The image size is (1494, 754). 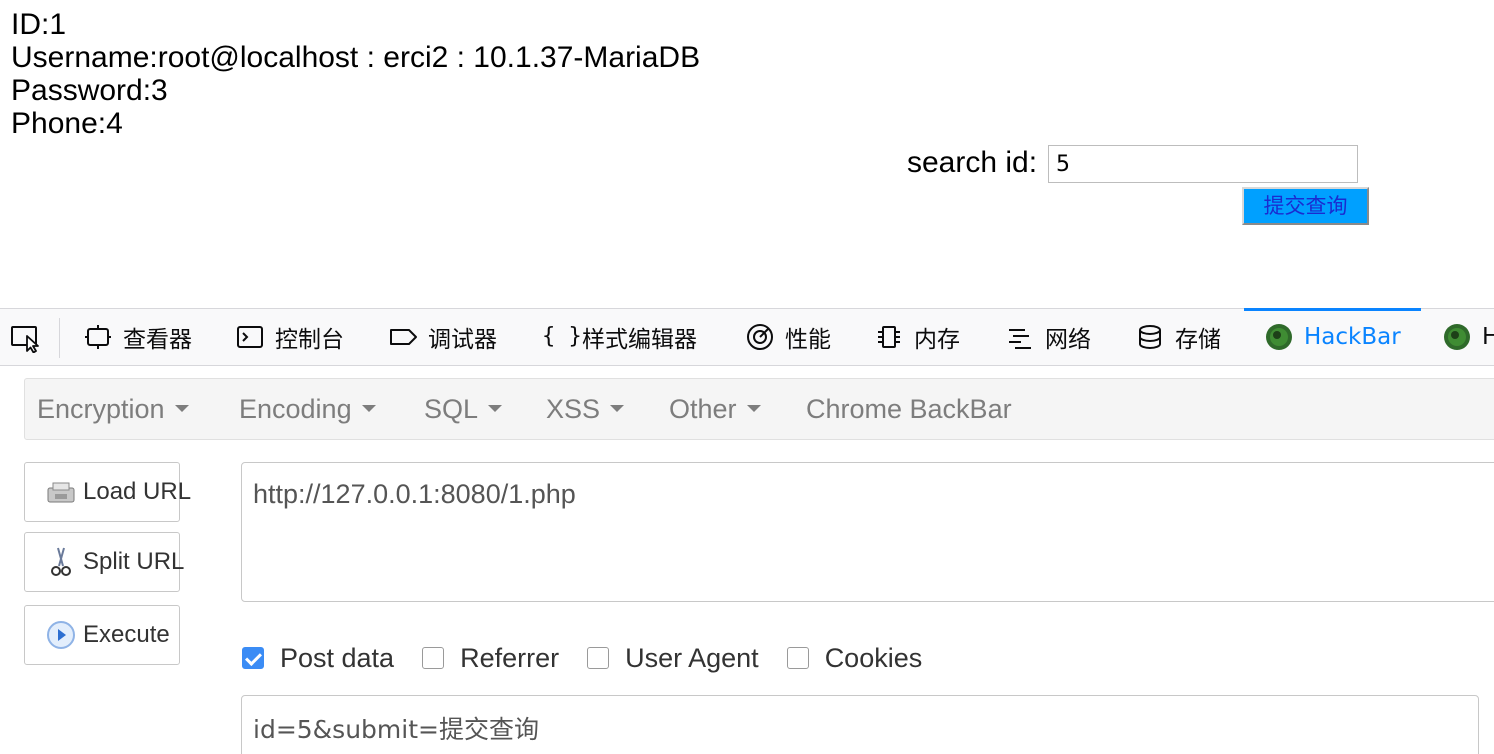 What do you see at coordinates (59, 338) in the screenshot?
I see `tabbar-divider` at bounding box center [59, 338].